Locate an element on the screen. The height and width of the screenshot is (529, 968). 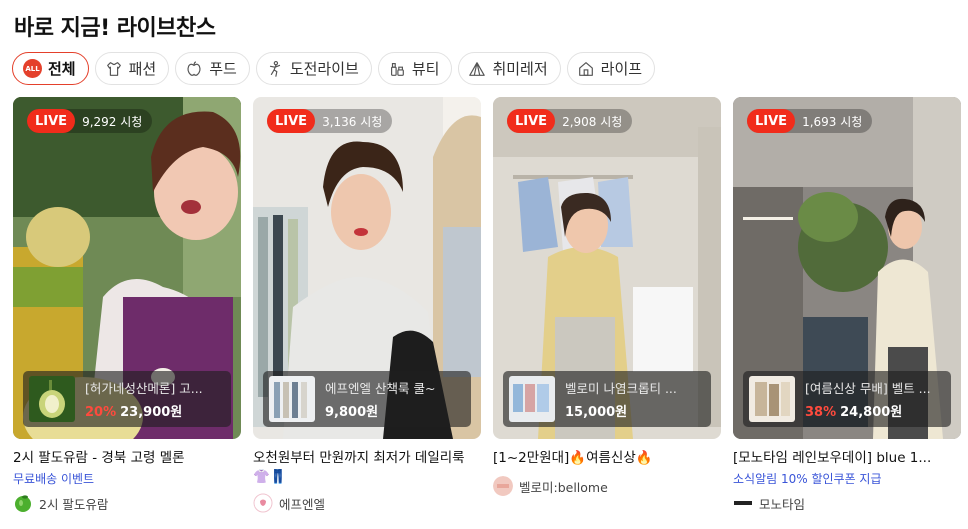
live-status: LIVE 2,908 시청 is located at coordinates (570, 121).